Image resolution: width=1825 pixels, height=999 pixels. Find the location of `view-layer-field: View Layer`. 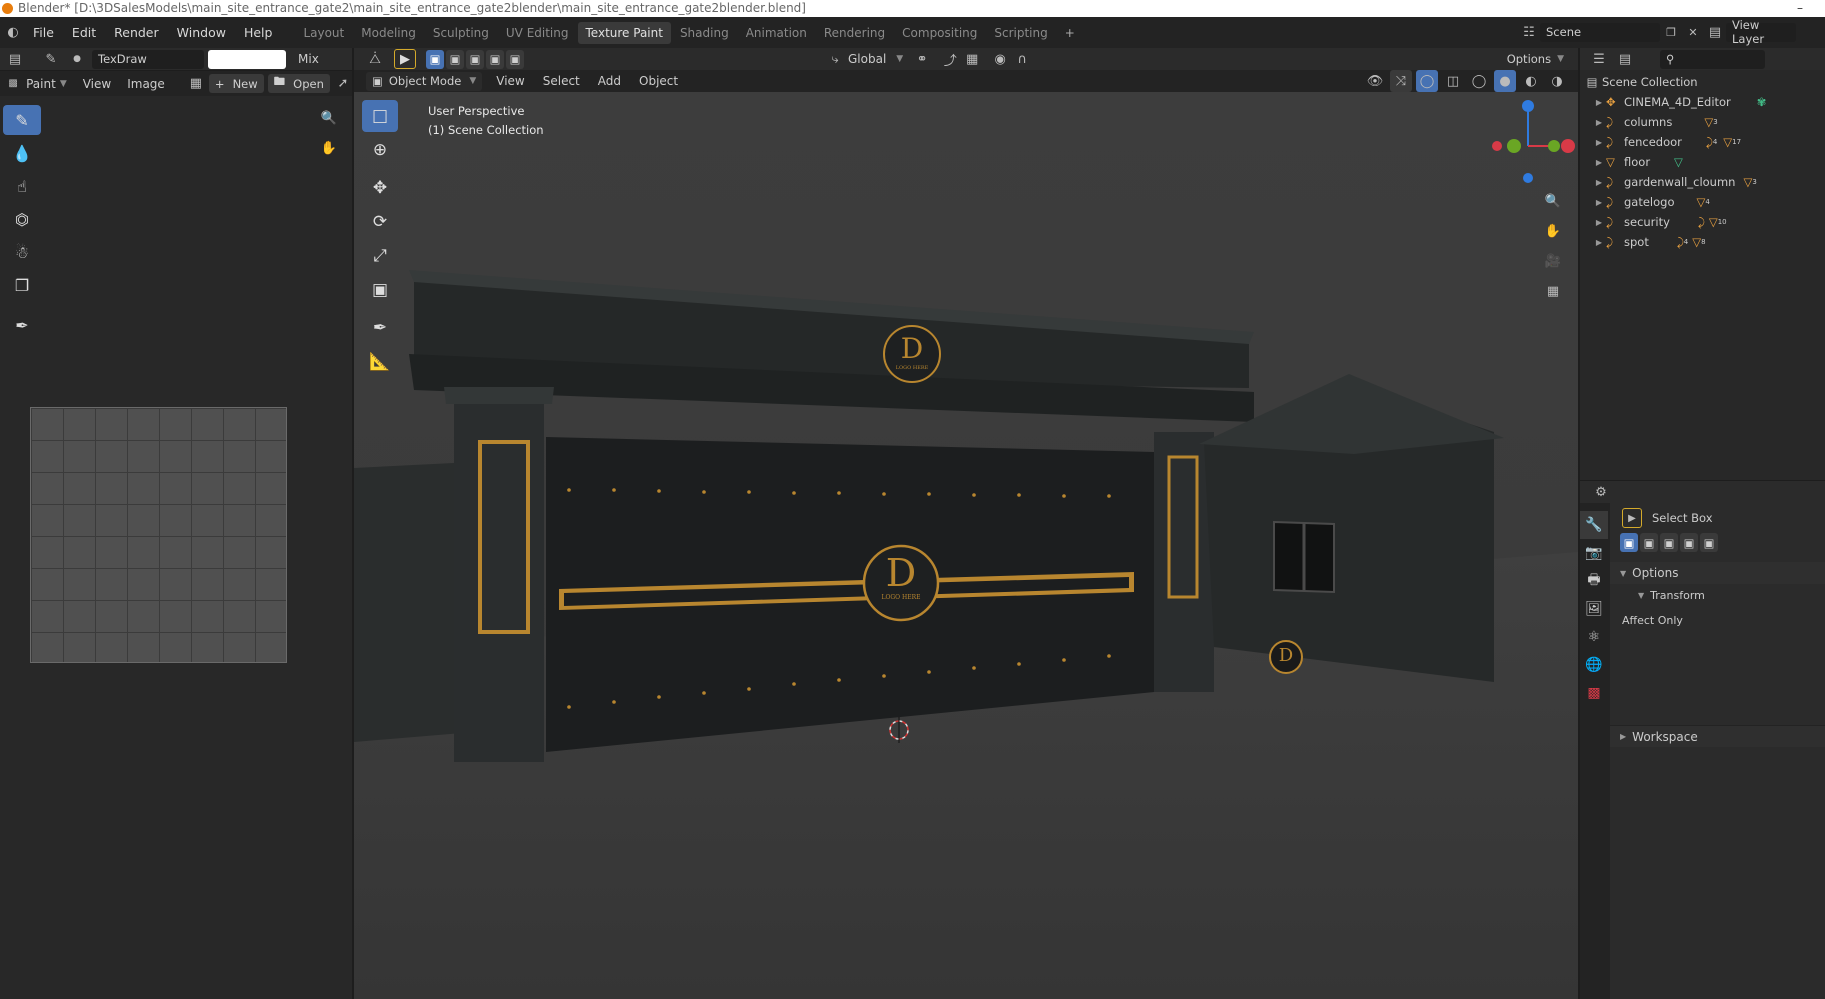

view-layer-field: View Layer is located at coordinates (1761, 32).